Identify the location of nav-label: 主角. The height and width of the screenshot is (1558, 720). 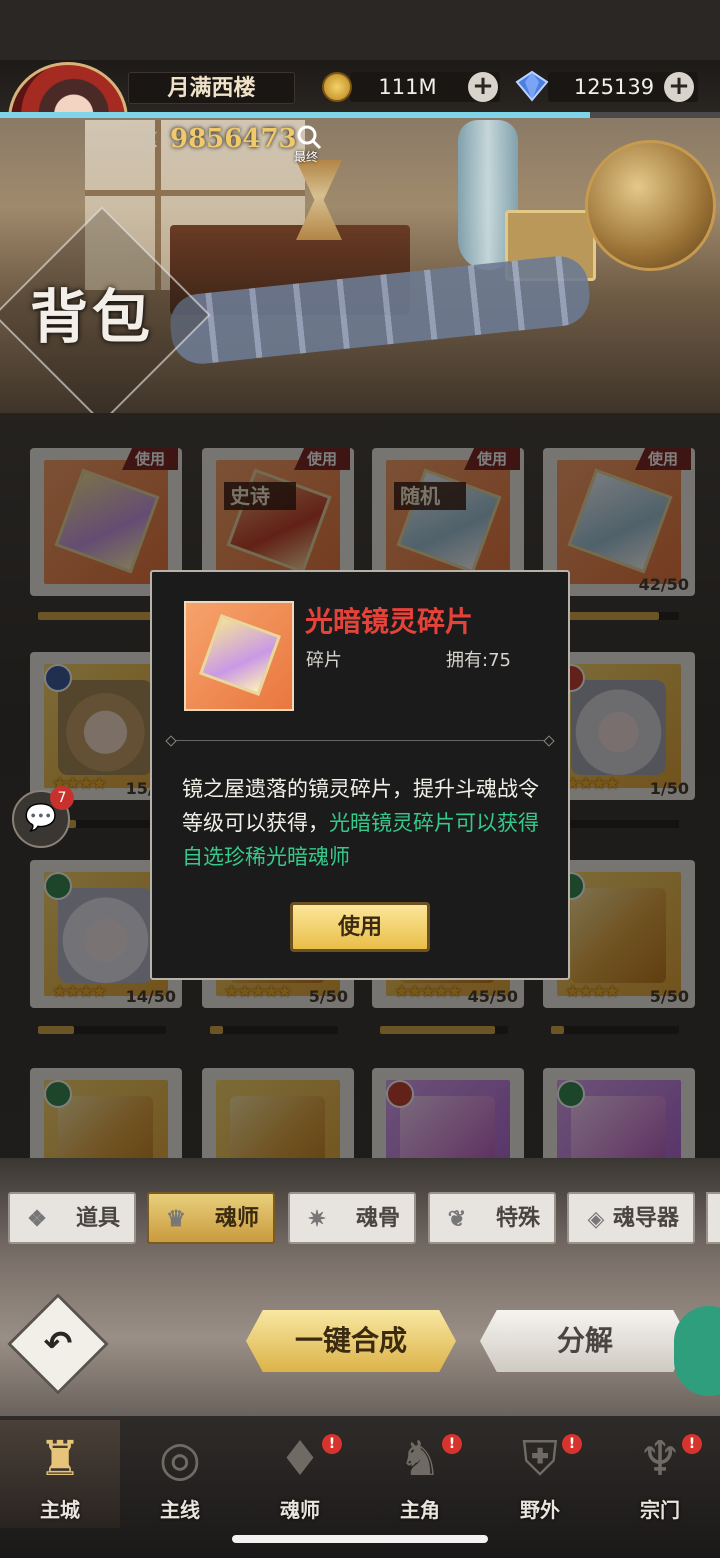
(420, 1510).